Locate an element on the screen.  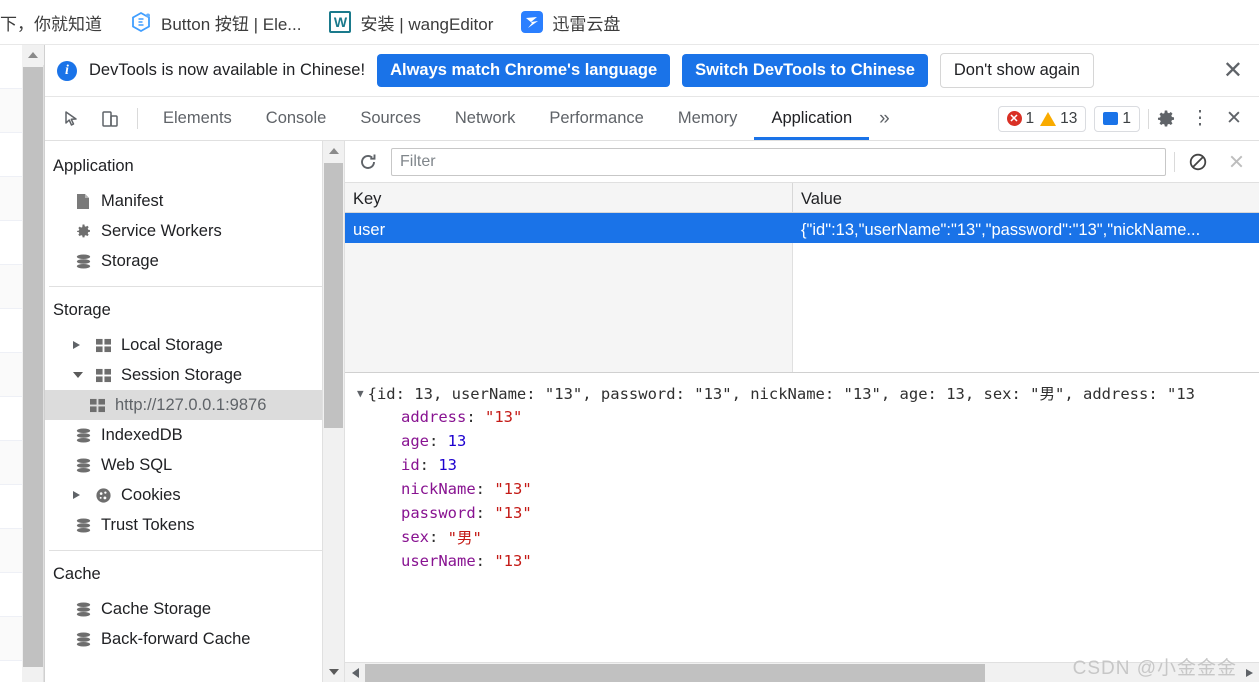
message-badge: 1 is located at coordinates (1117, 119).